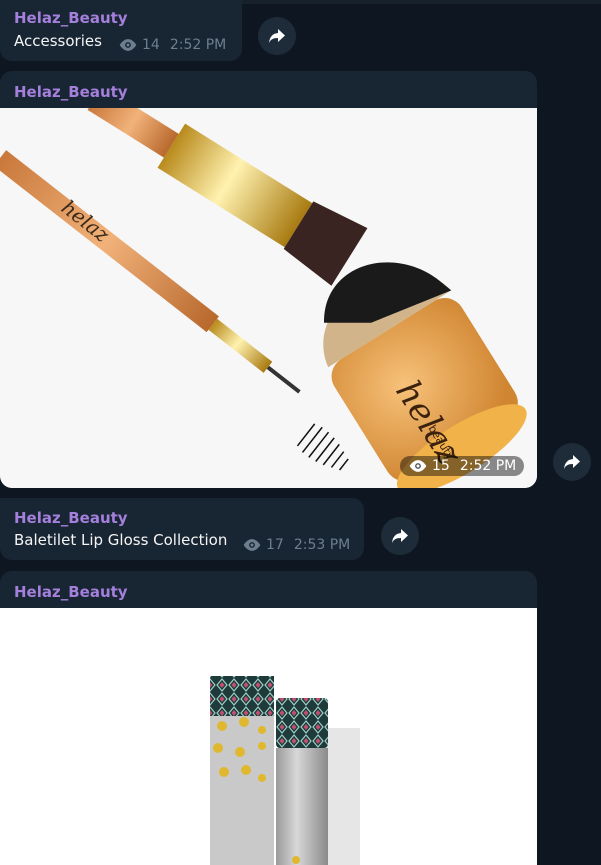  I want to click on message-meta: 17 2:53 PM, so click(296, 545).